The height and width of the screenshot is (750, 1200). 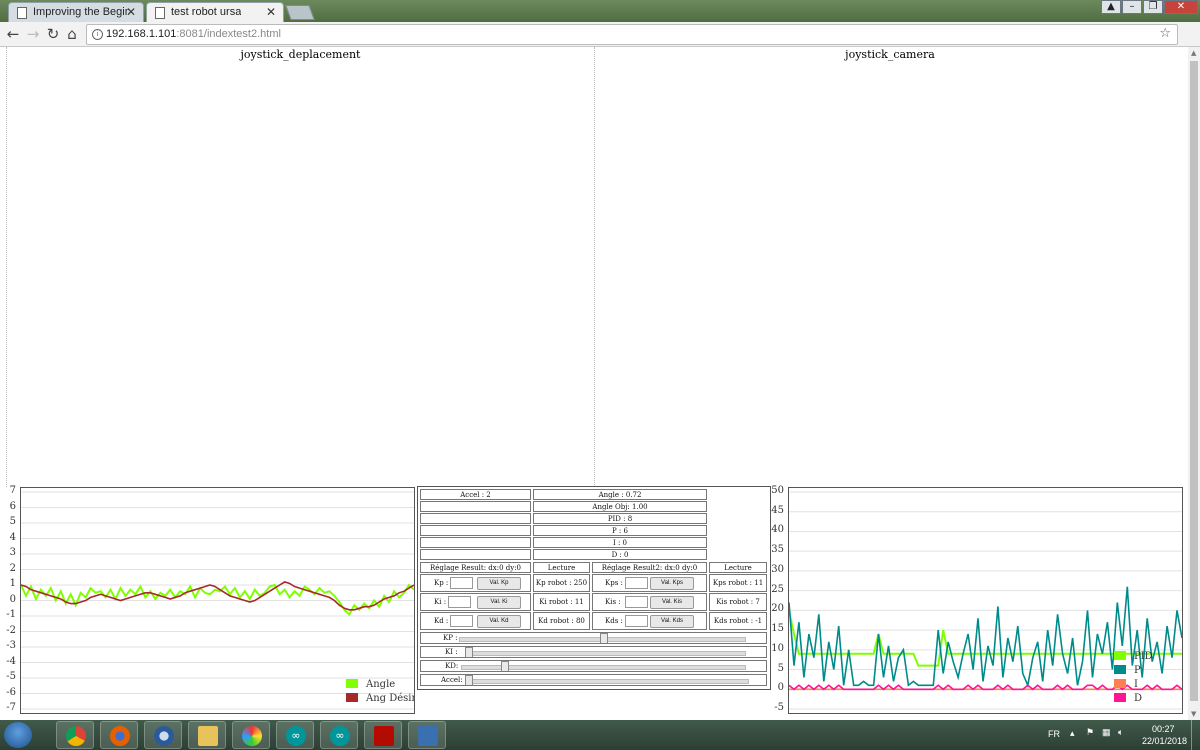 I want to click on angle-chart-legend-label: Angle, so click(x=380, y=684).